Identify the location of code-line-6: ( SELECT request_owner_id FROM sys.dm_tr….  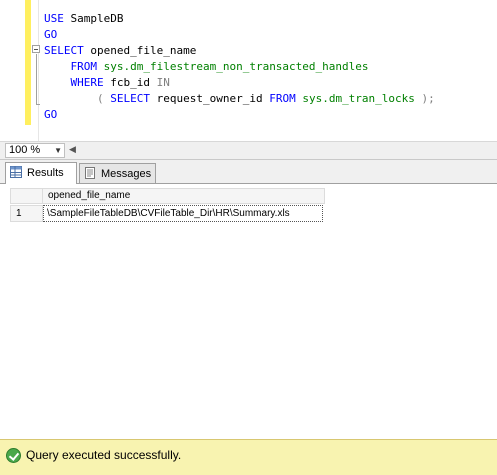
(265, 98).